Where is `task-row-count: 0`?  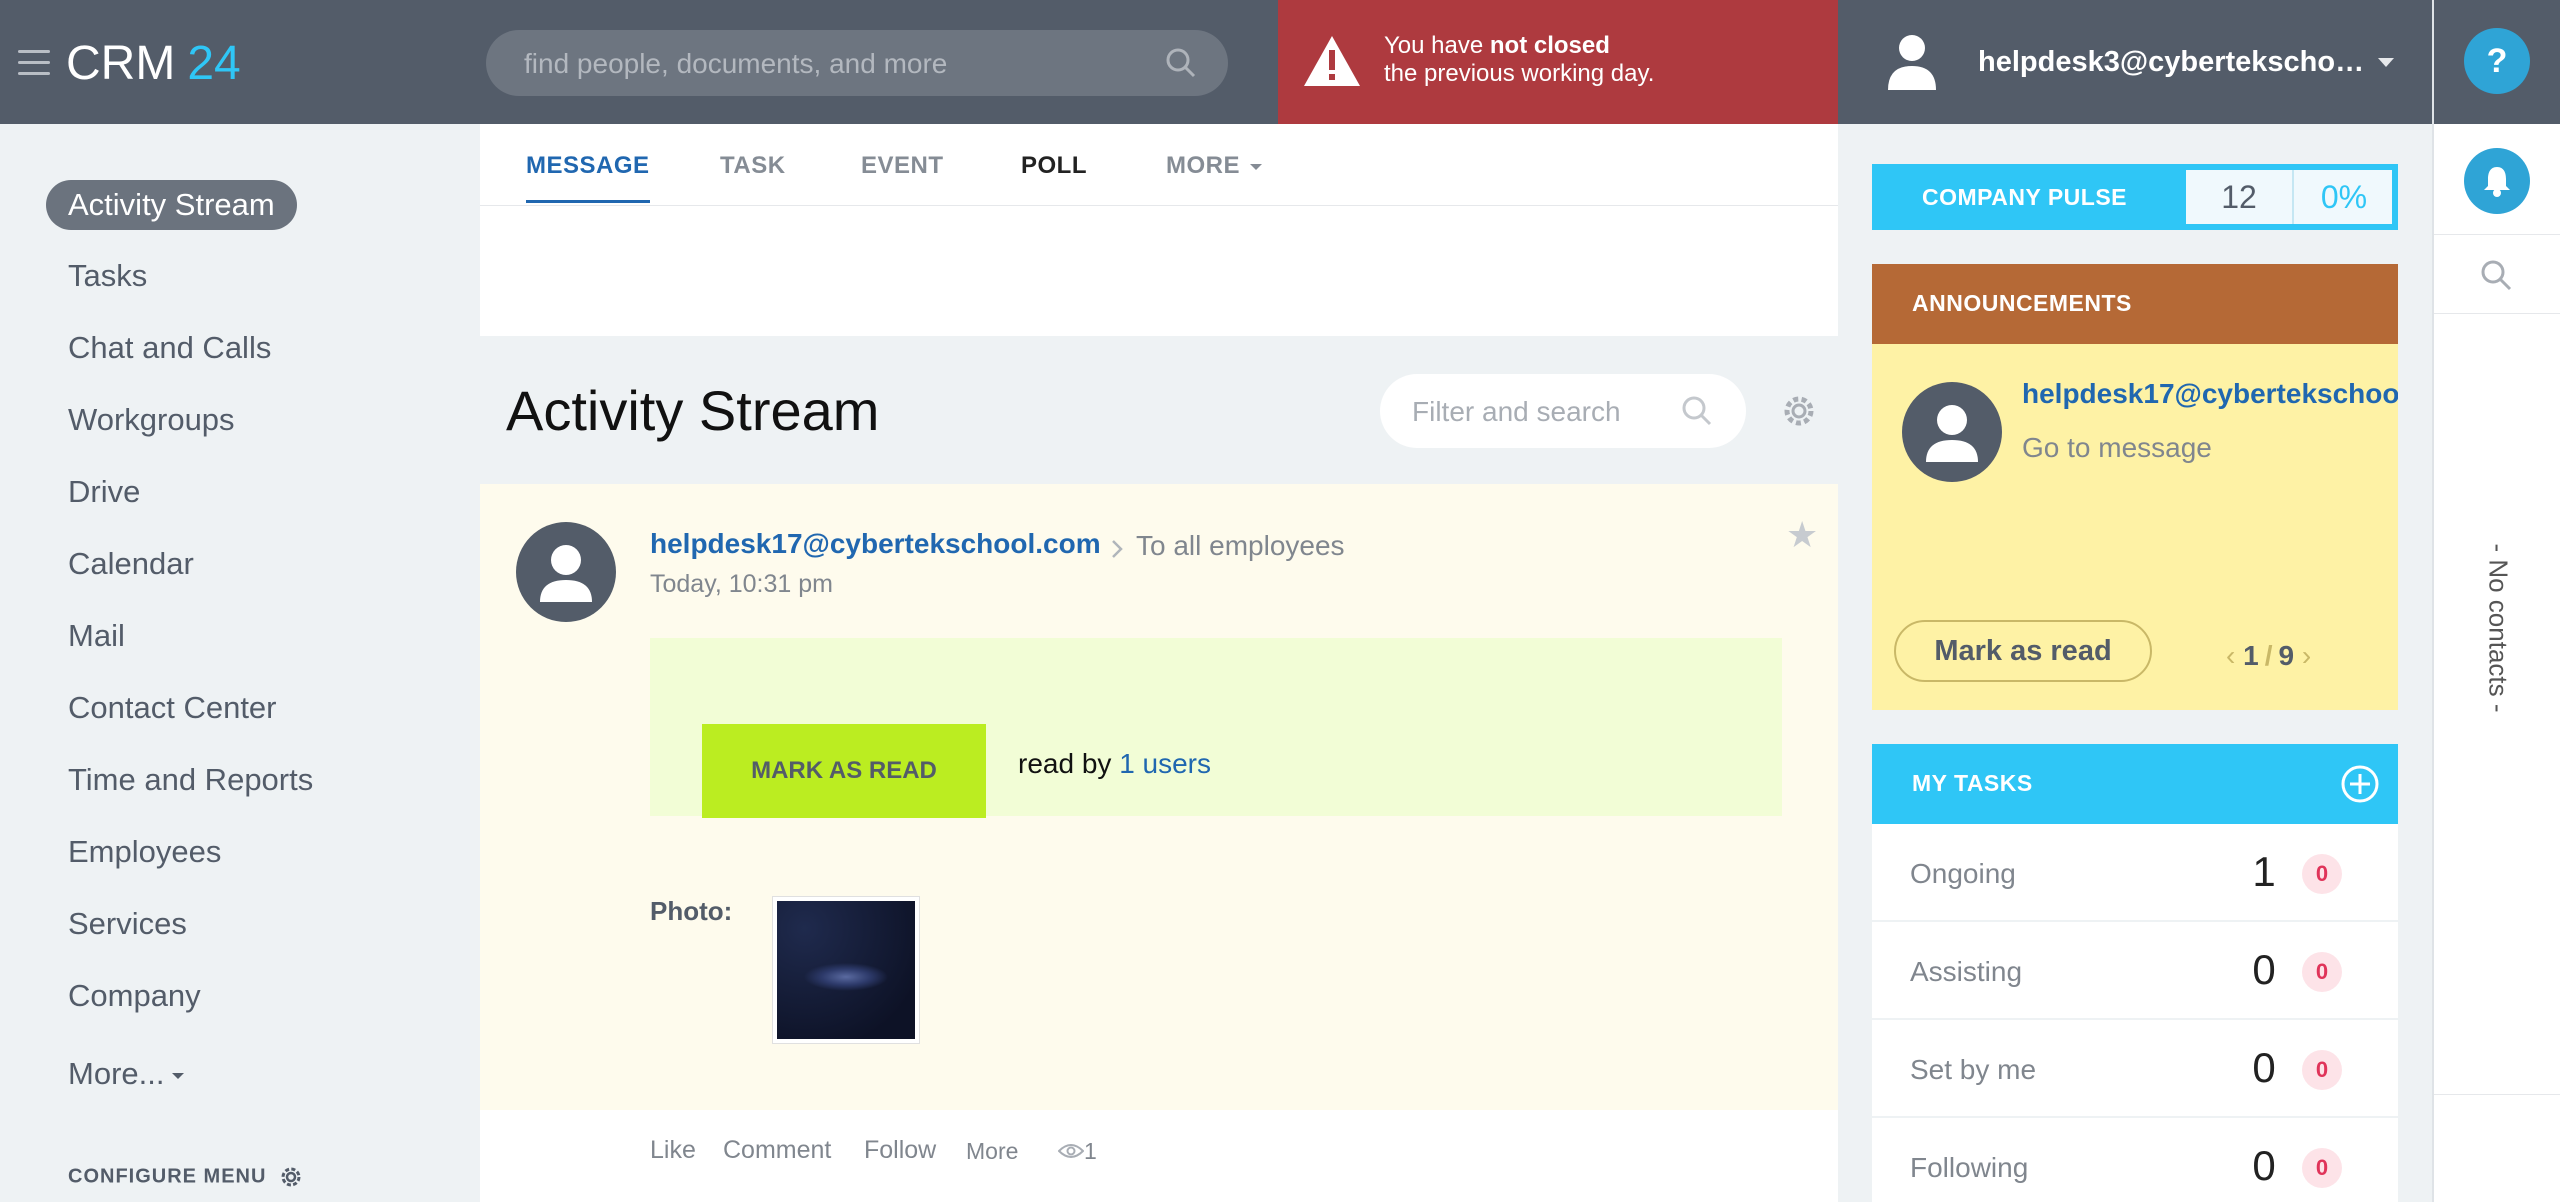 task-row-count: 0 is located at coordinates (2264, 1067).